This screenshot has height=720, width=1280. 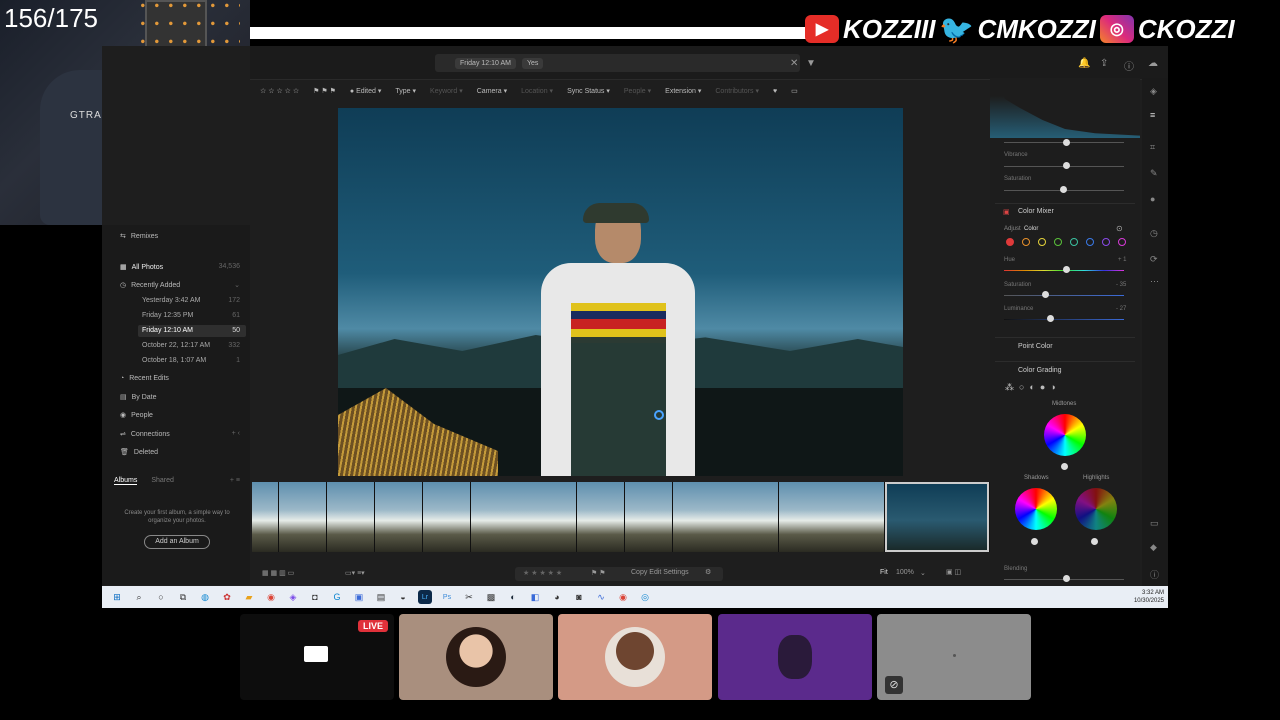 What do you see at coordinates (491, 597) in the screenshot?
I see `app-icon: ▩` at bounding box center [491, 597].